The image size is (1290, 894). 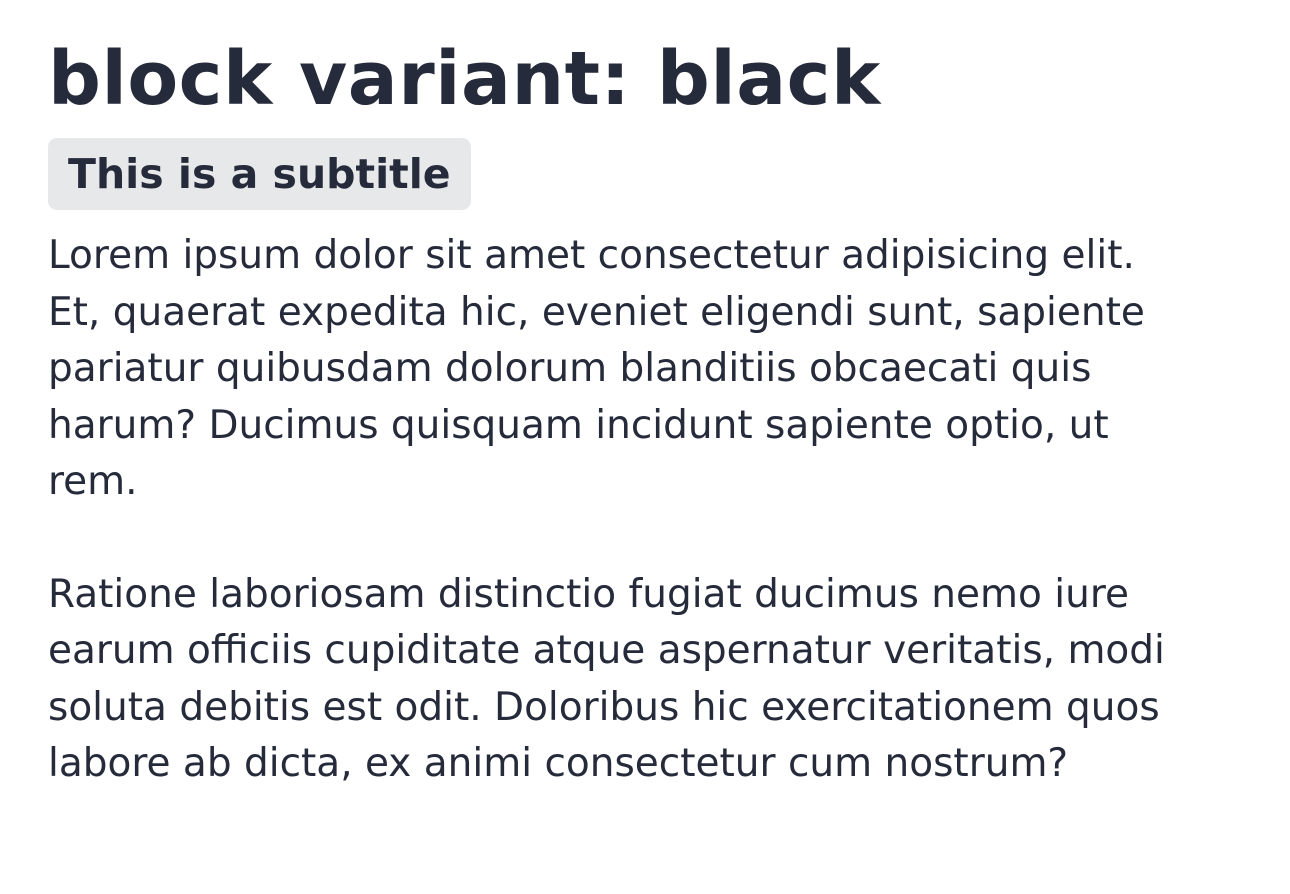 I want to click on block-title: block variant: black, so click(x=464, y=79).